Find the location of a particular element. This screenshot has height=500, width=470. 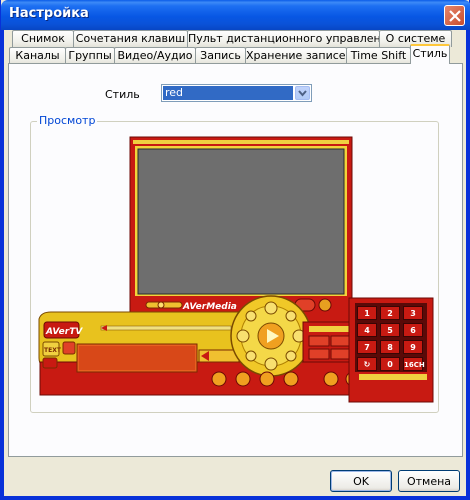

keypad: 1 2 3 4 5 6 7 8 9 ↻ 0 16CH is located at coordinates (391, 338).